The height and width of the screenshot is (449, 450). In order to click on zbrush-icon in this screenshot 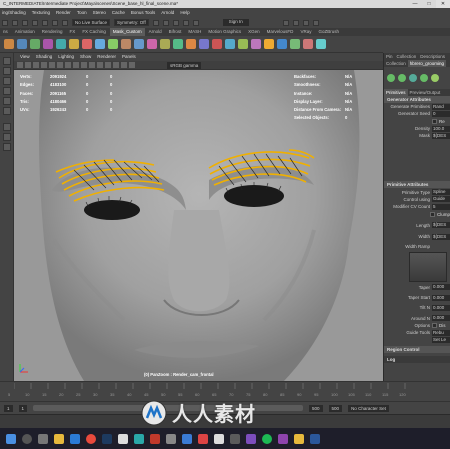, I will do `click(171, 438)`.